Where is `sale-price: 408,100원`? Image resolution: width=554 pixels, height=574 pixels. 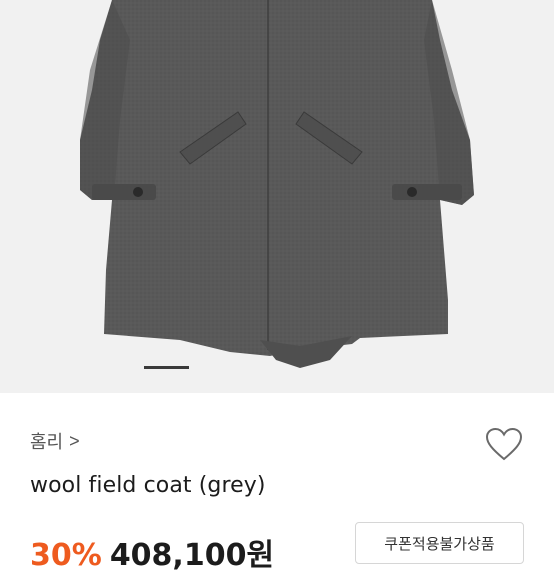
sale-price: 408,100원 is located at coordinates (192, 555).